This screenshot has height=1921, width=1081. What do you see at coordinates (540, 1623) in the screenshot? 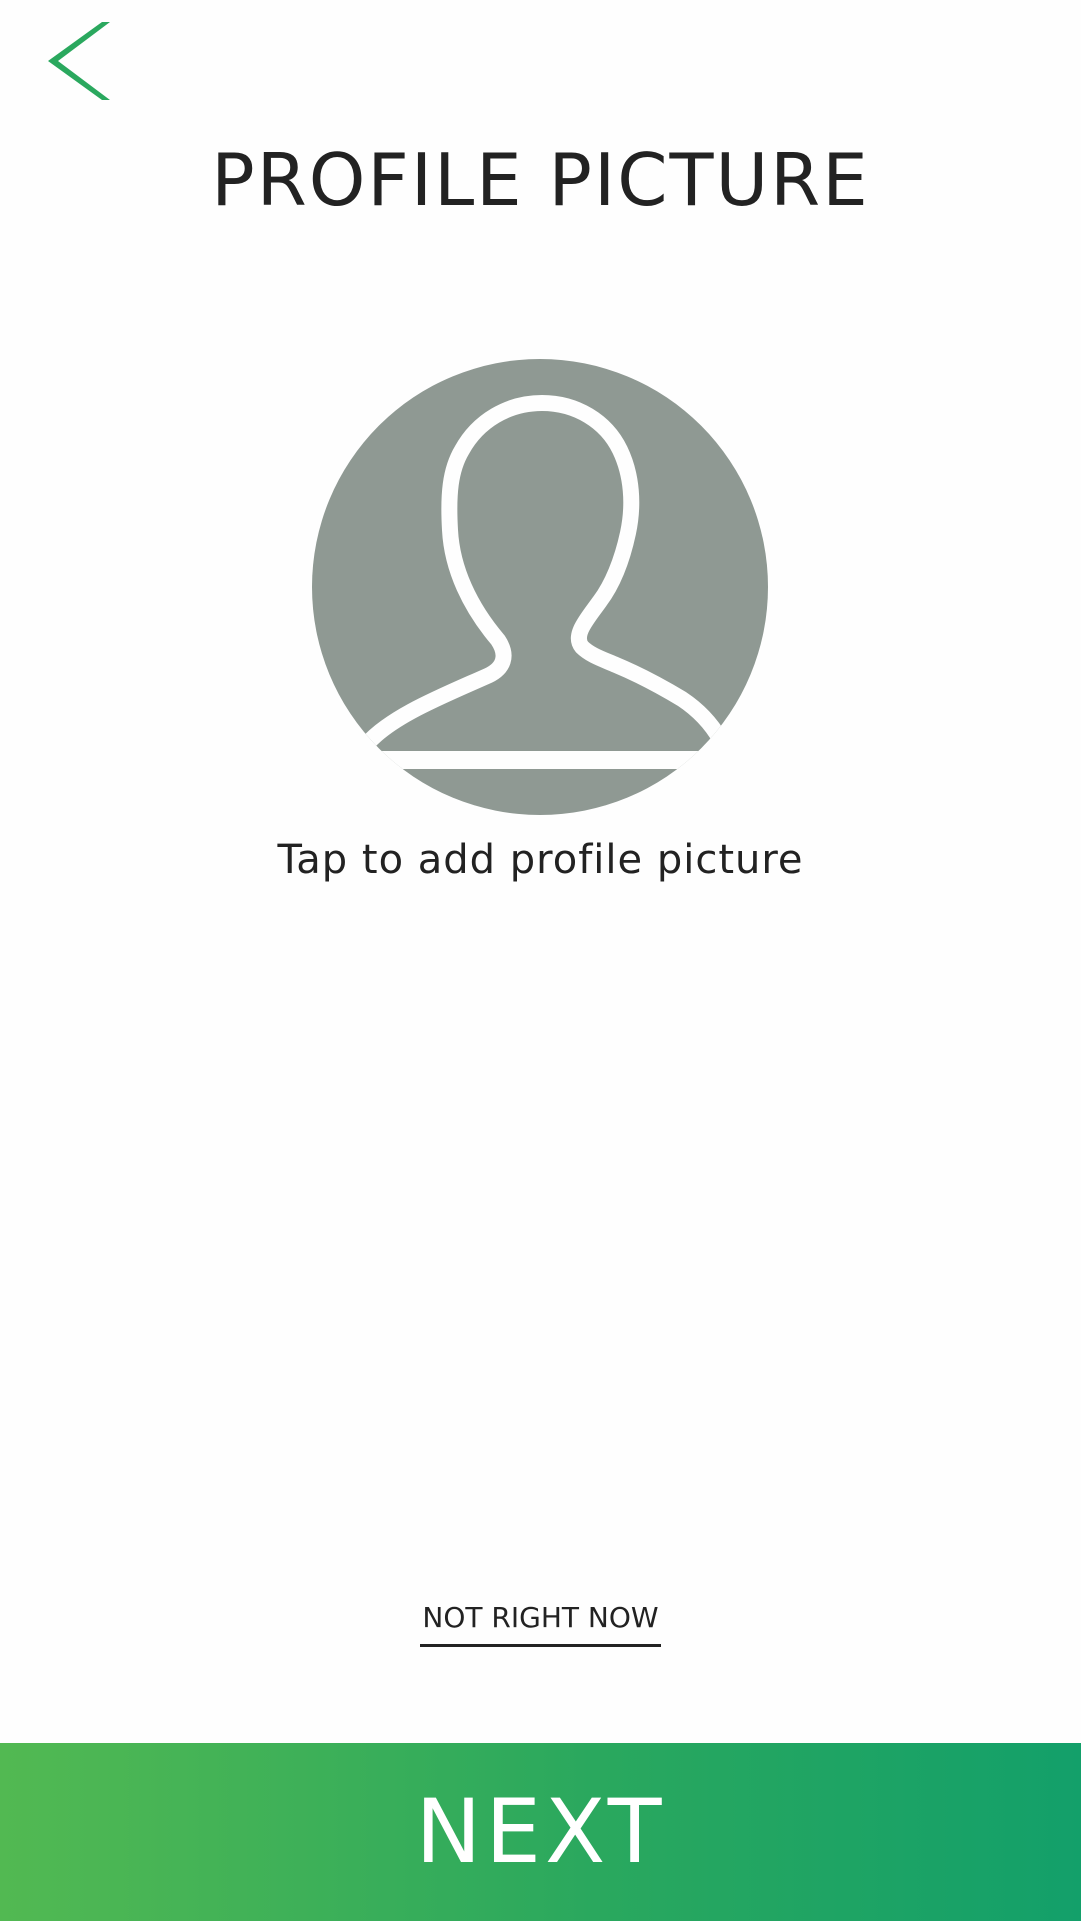
I see `not-right-now-link: NOT RIGHT NOW` at bounding box center [540, 1623].